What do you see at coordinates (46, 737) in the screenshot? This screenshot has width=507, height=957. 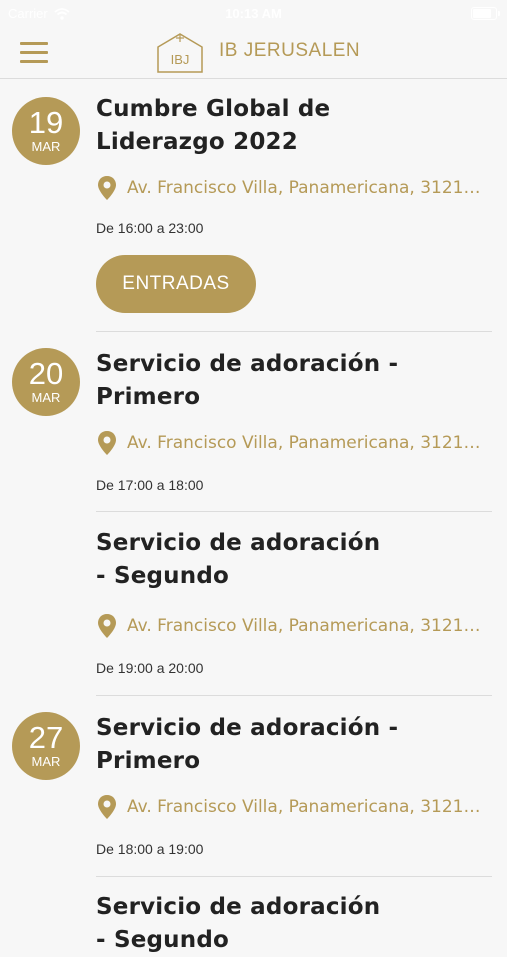 I see `date-day: 27` at bounding box center [46, 737].